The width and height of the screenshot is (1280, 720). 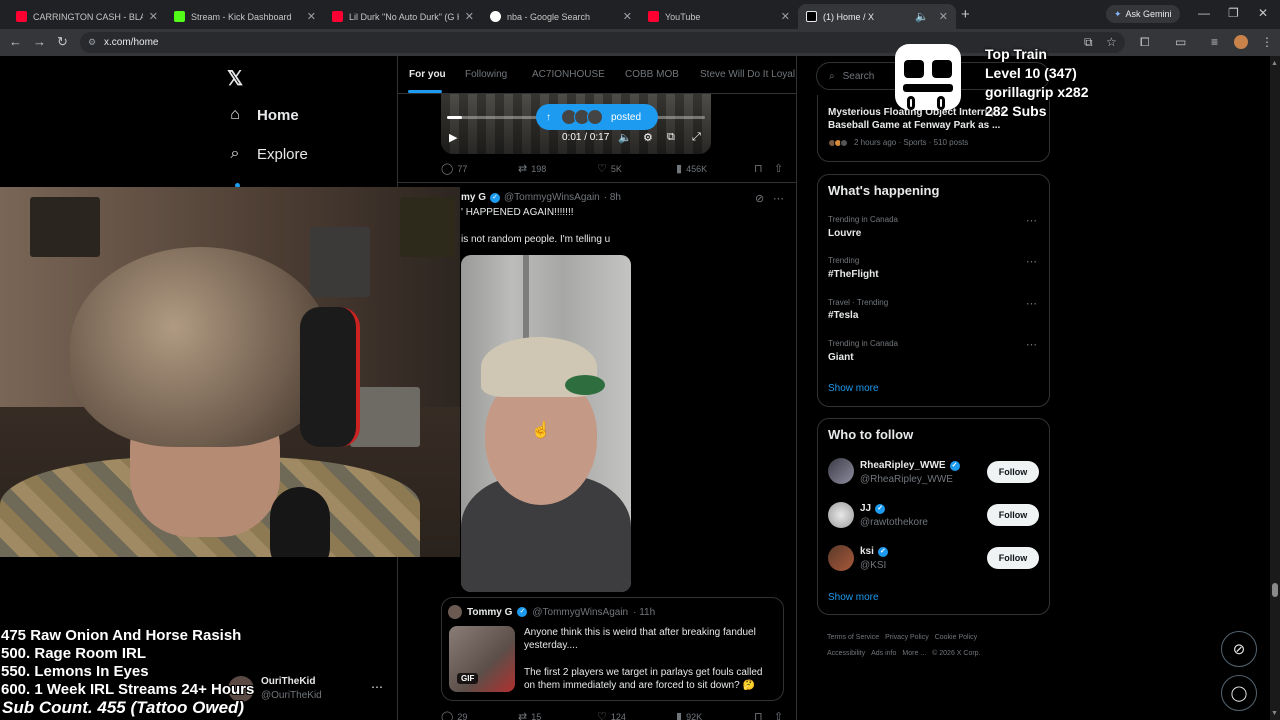 What do you see at coordinates (87, 16) in the screenshot?
I see `browser-tab-1: CARRINGTON CASH - BLACK 8 ✕` at bounding box center [87, 16].